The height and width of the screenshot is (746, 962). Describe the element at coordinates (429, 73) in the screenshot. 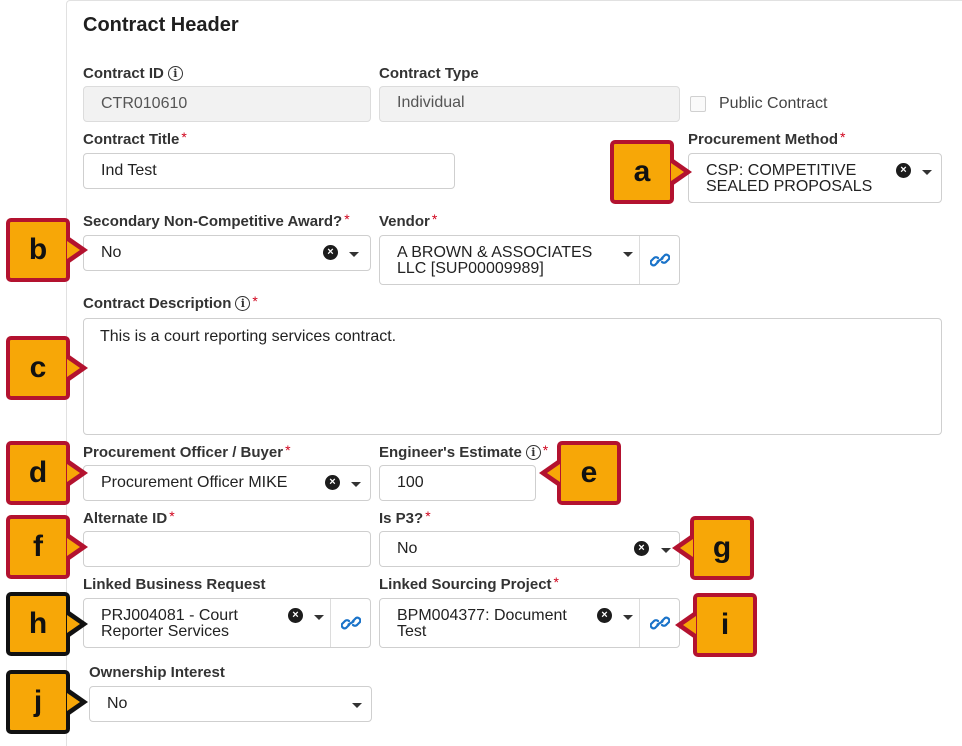

I see `contract-type-label: Contract Type` at that location.